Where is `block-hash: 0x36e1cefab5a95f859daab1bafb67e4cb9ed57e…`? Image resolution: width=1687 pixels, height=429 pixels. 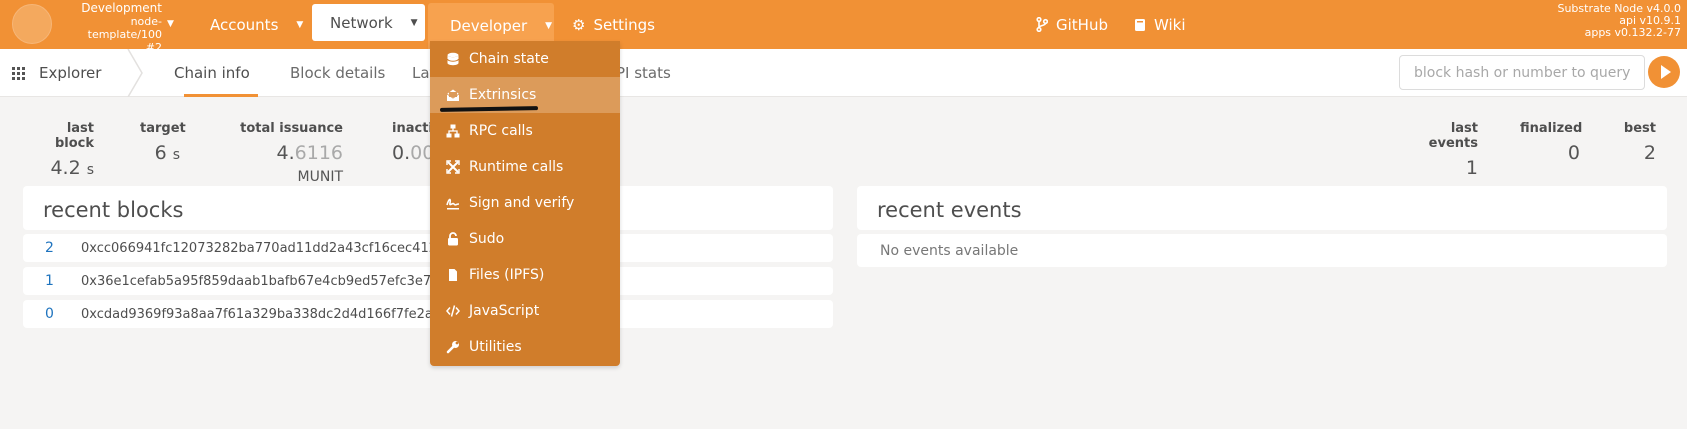
block-hash: 0x36e1cefab5a95f859daab1bafb67e4cb9ed57e… is located at coordinates (264, 281).